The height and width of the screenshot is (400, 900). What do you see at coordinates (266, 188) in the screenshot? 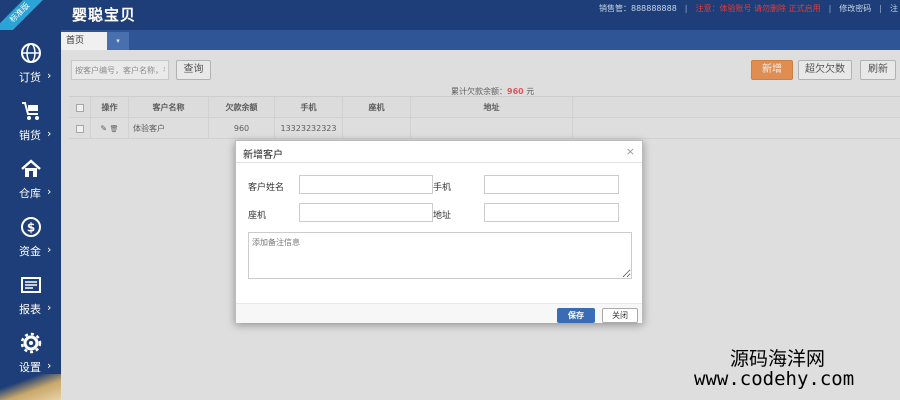
I see `customer-name-label: 客户姓名` at bounding box center [266, 188].